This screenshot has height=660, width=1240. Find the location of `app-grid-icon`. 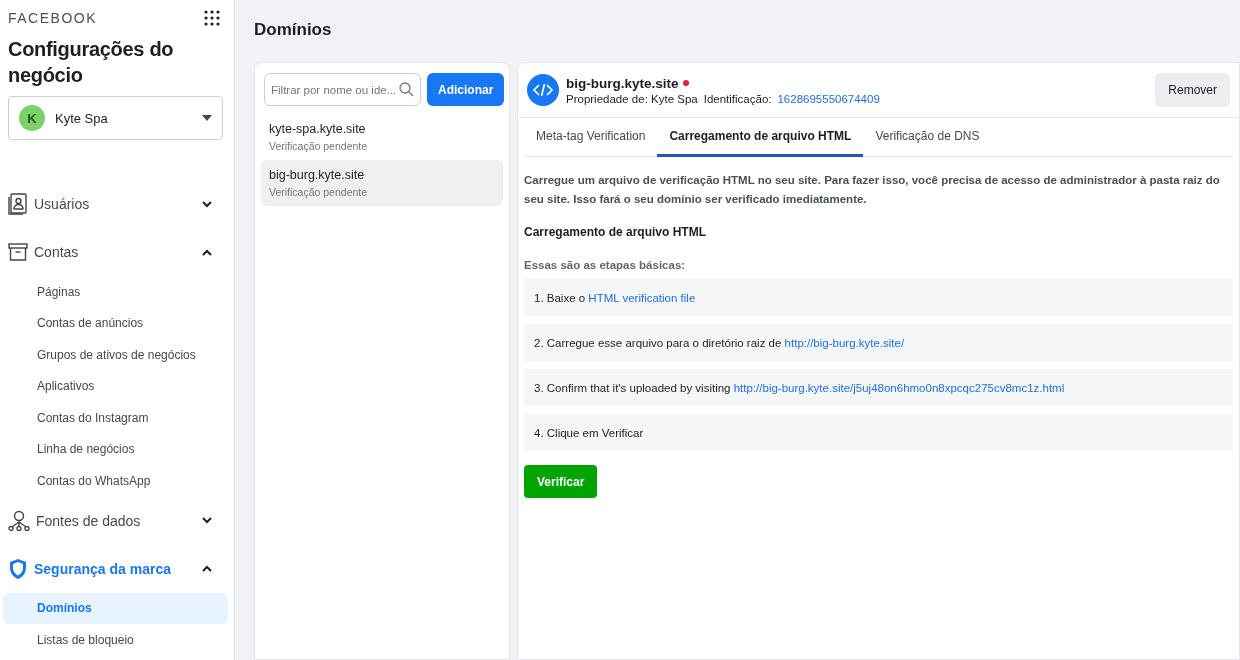

app-grid-icon is located at coordinates (212, 18).